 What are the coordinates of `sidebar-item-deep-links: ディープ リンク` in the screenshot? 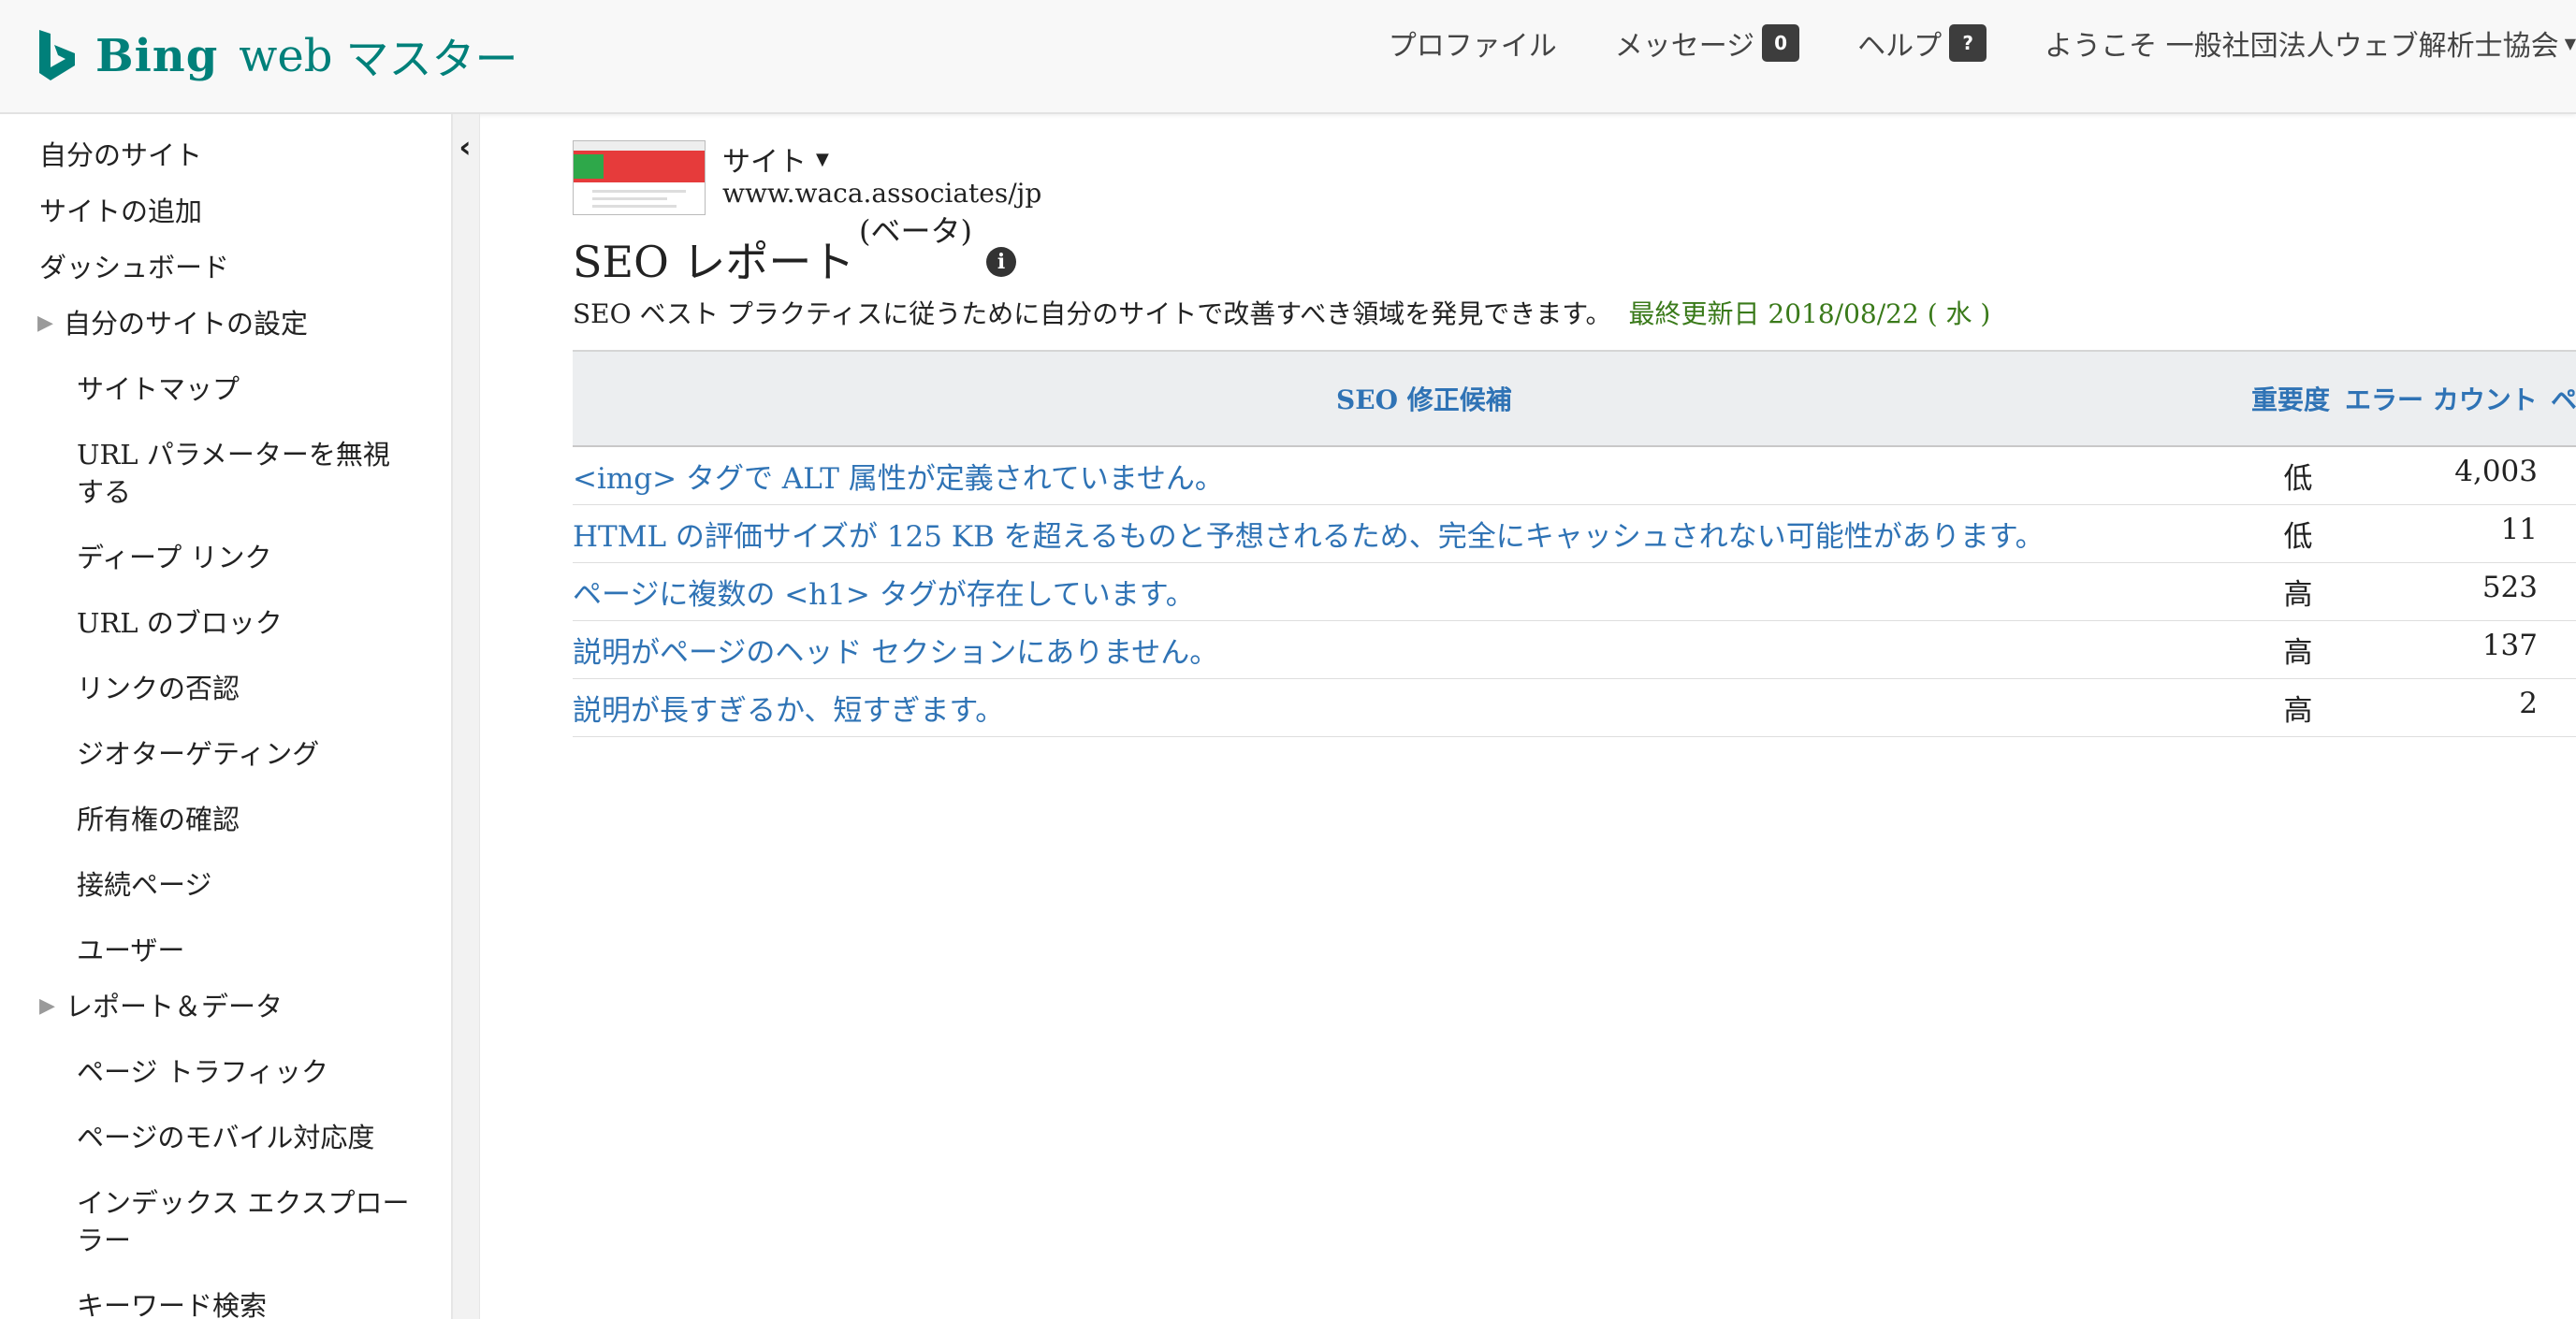 It's located at (245, 557).